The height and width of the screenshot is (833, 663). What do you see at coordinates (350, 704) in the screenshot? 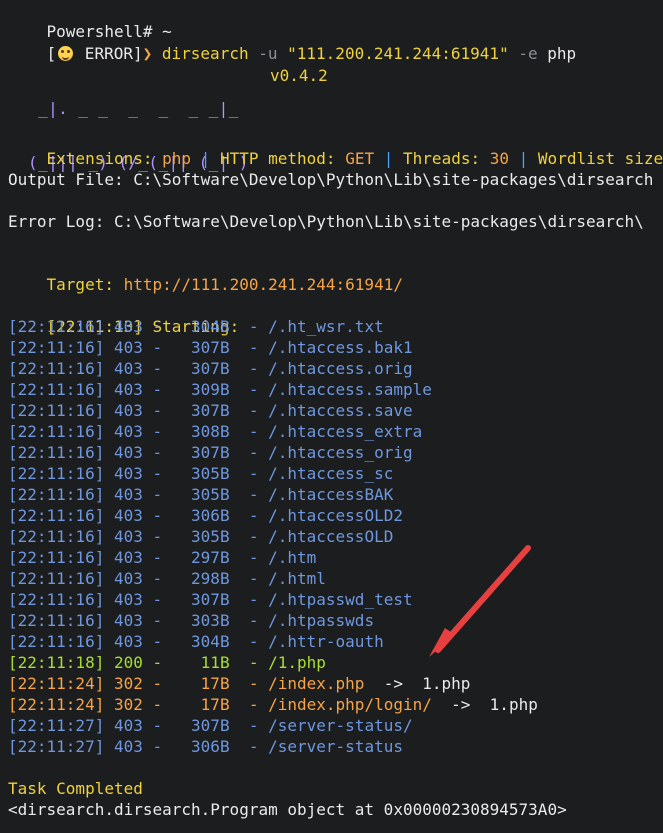
I see `result-path: /index.php/login/` at bounding box center [350, 704].